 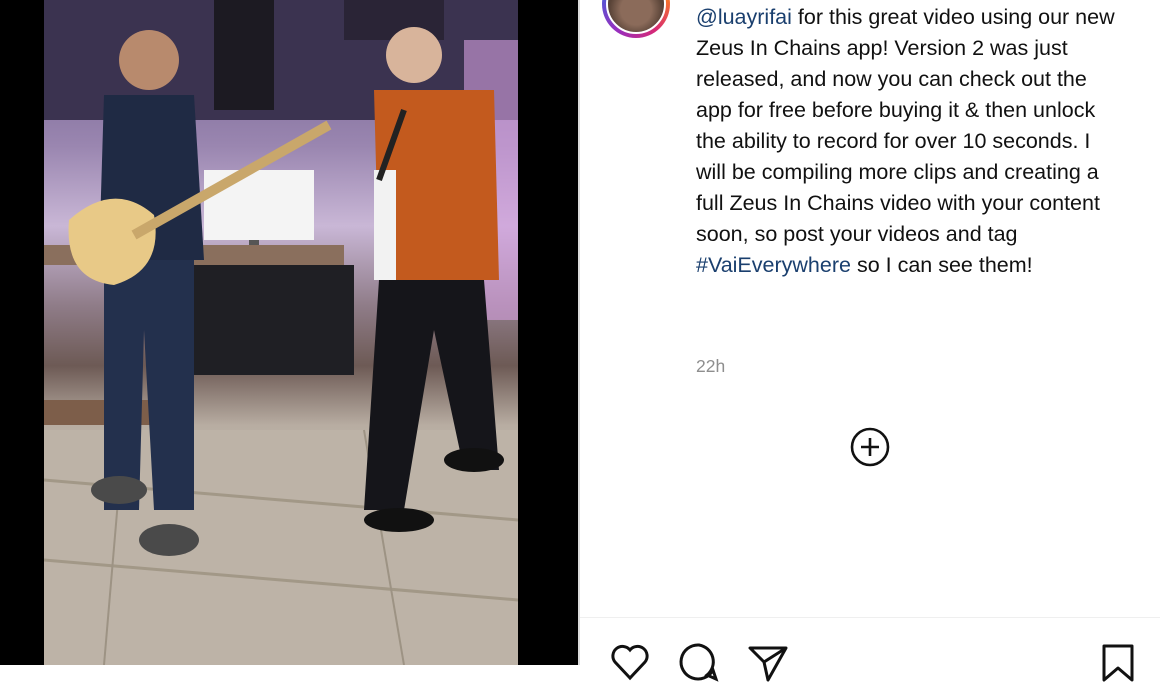 What do you see at coordinates (699, 662) in the screenshot?
I see `comment-icon` at bounding box center [699, 662].